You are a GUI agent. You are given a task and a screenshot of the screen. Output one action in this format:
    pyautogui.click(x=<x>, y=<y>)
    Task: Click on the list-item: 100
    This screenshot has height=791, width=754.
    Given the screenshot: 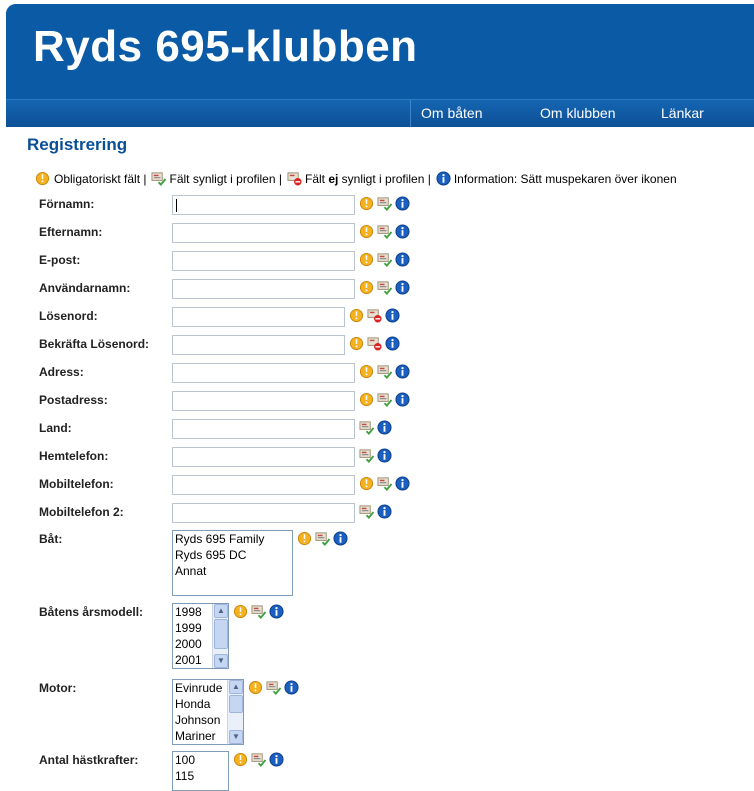 What is the action you would take?
    pyautogui.click(x=200, y=760)
    